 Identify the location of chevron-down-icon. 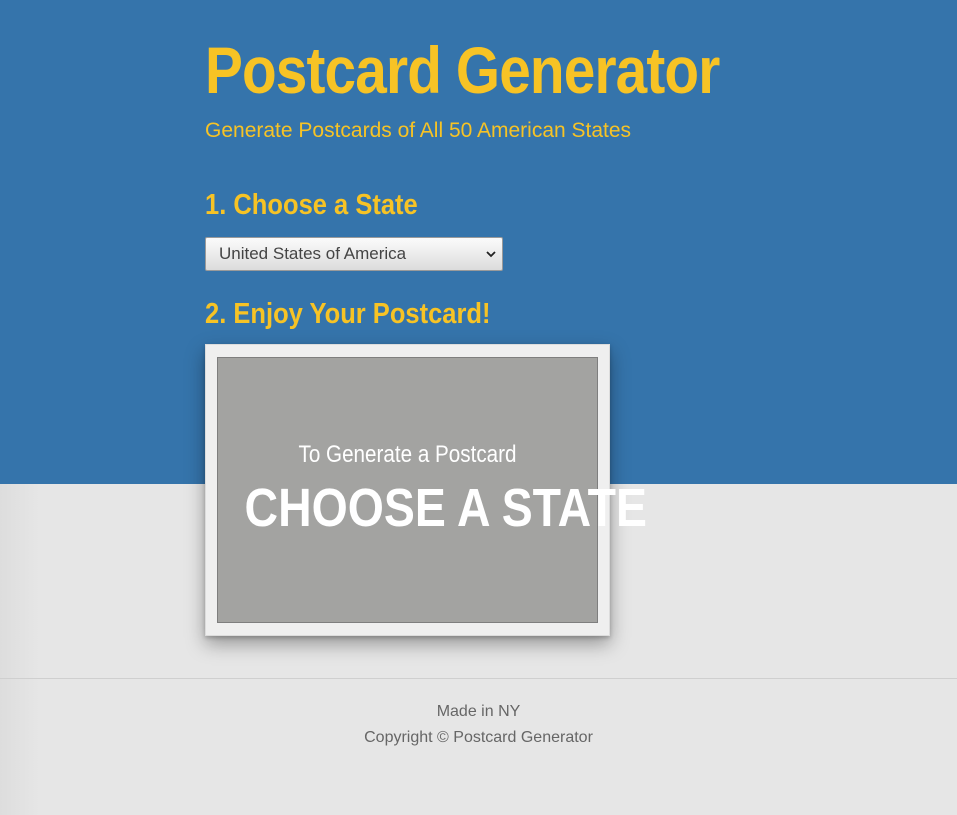
(491, 254).